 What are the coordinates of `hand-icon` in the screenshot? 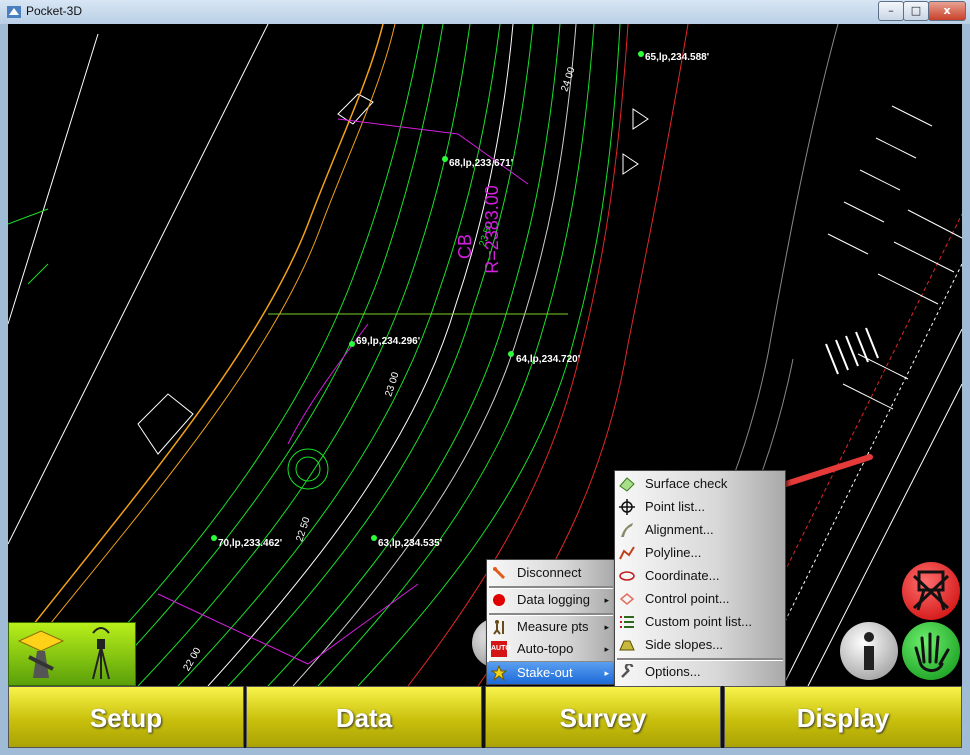 It's located at (932, 652).